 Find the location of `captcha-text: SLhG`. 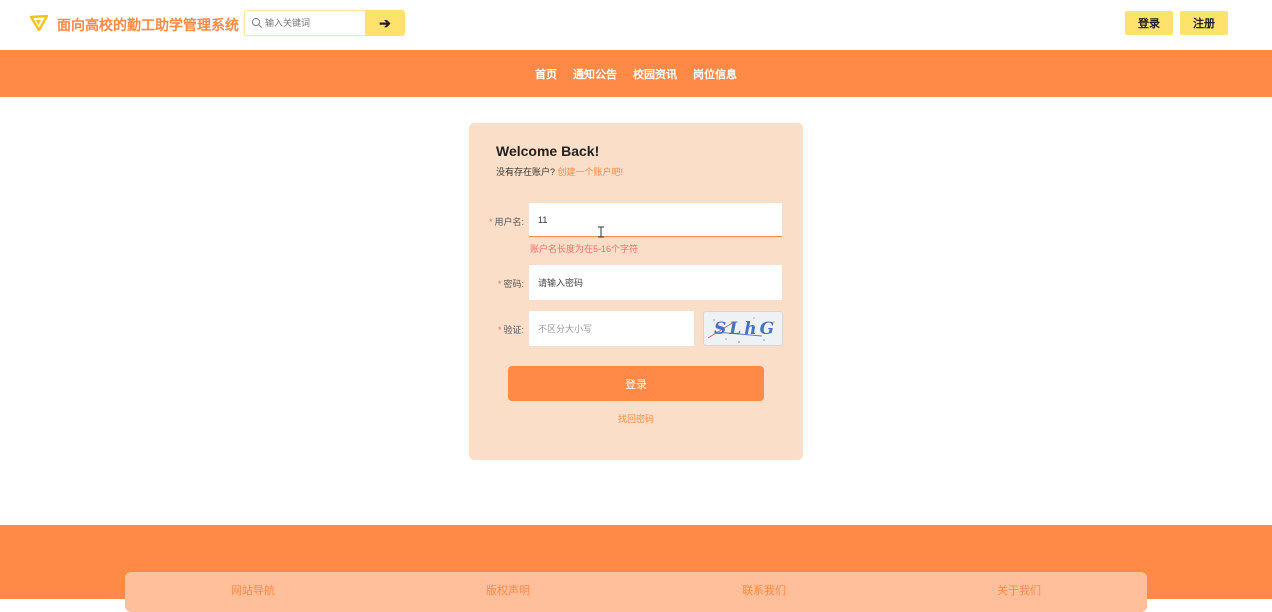

captcha-text: SLhG is located at coordinates (745, 329).